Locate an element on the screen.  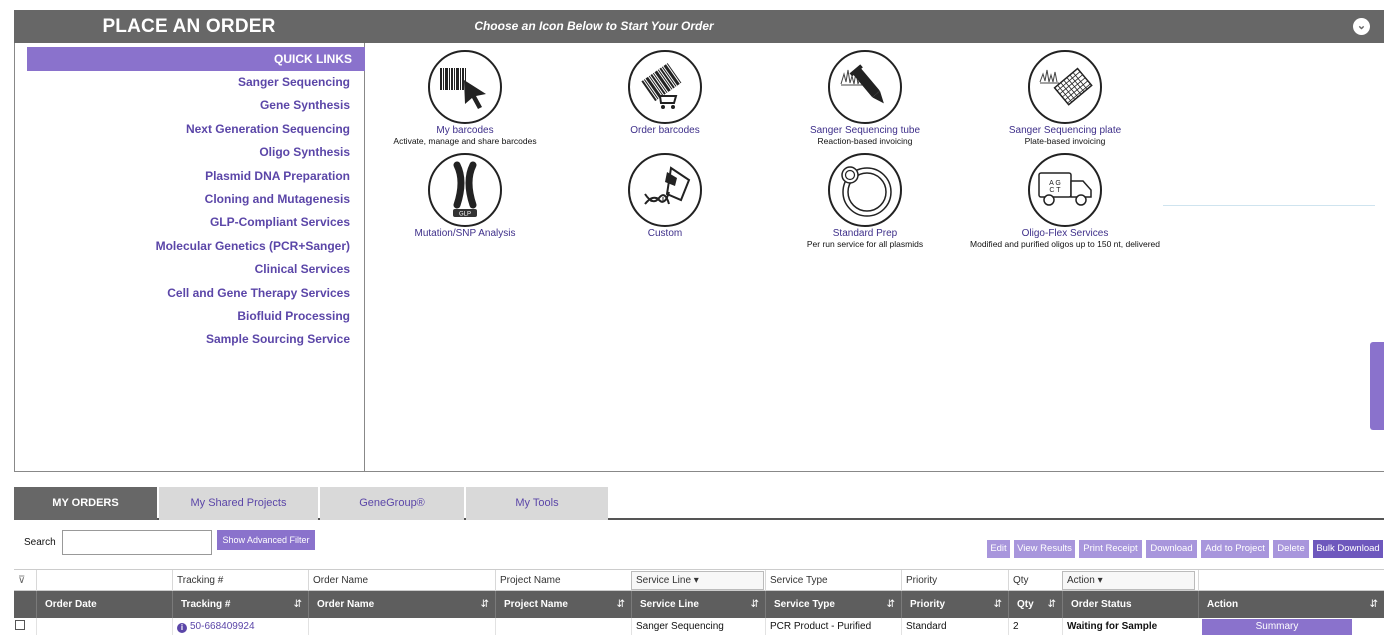
tab-genegroup: GeneGroup® is located at coordinates (392, 503).